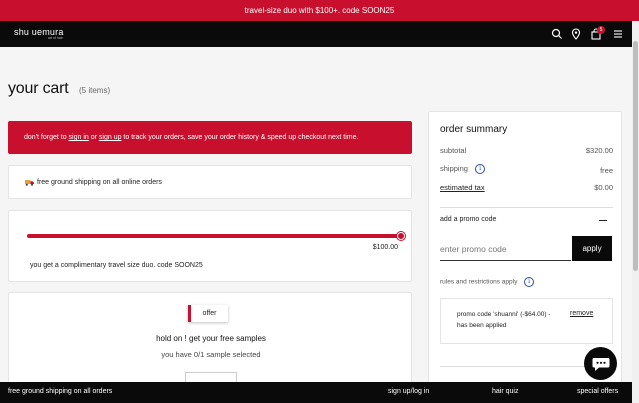  What do you see at coordinates (214, 236) in the screenshot?
I see `free-gift-progress-bar` at bounding box center [214, 236].